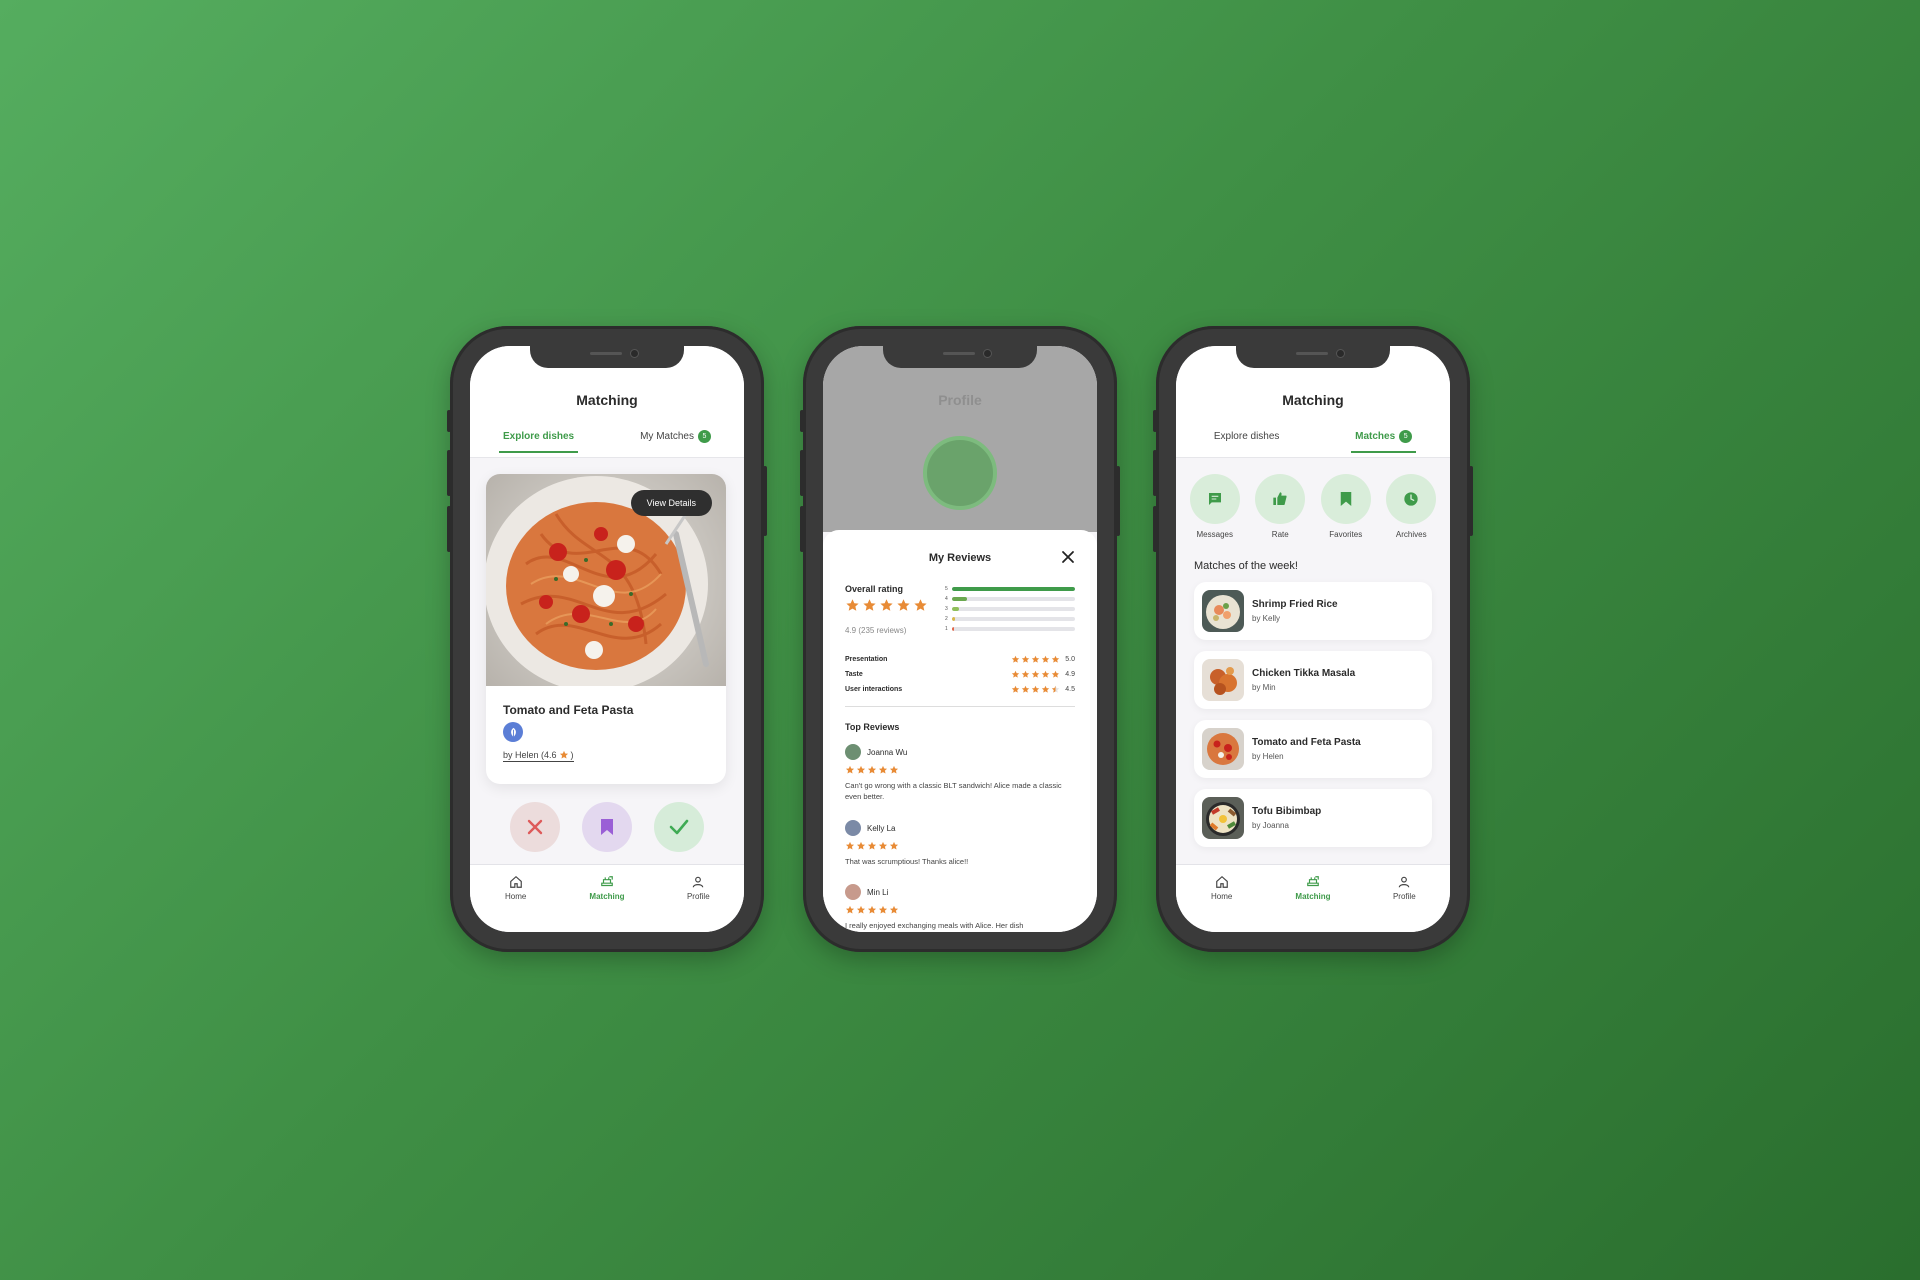 Image resolution: width=1920 pixels, height=1280 pixels. I want to click on bottom-nav: Home Matching Profile, so click(1313, 898).